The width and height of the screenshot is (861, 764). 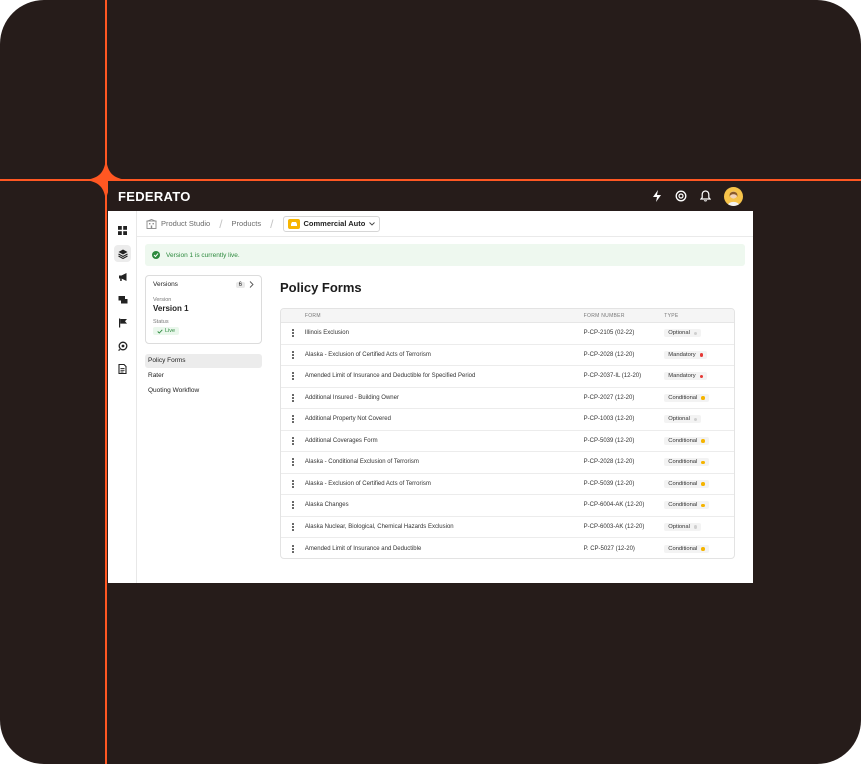 What do you see at coordinates (609, 548) in the screenshot?
I see `row-form-number: P. CP-5027 (12-20)` at bounding box center [609, 548].